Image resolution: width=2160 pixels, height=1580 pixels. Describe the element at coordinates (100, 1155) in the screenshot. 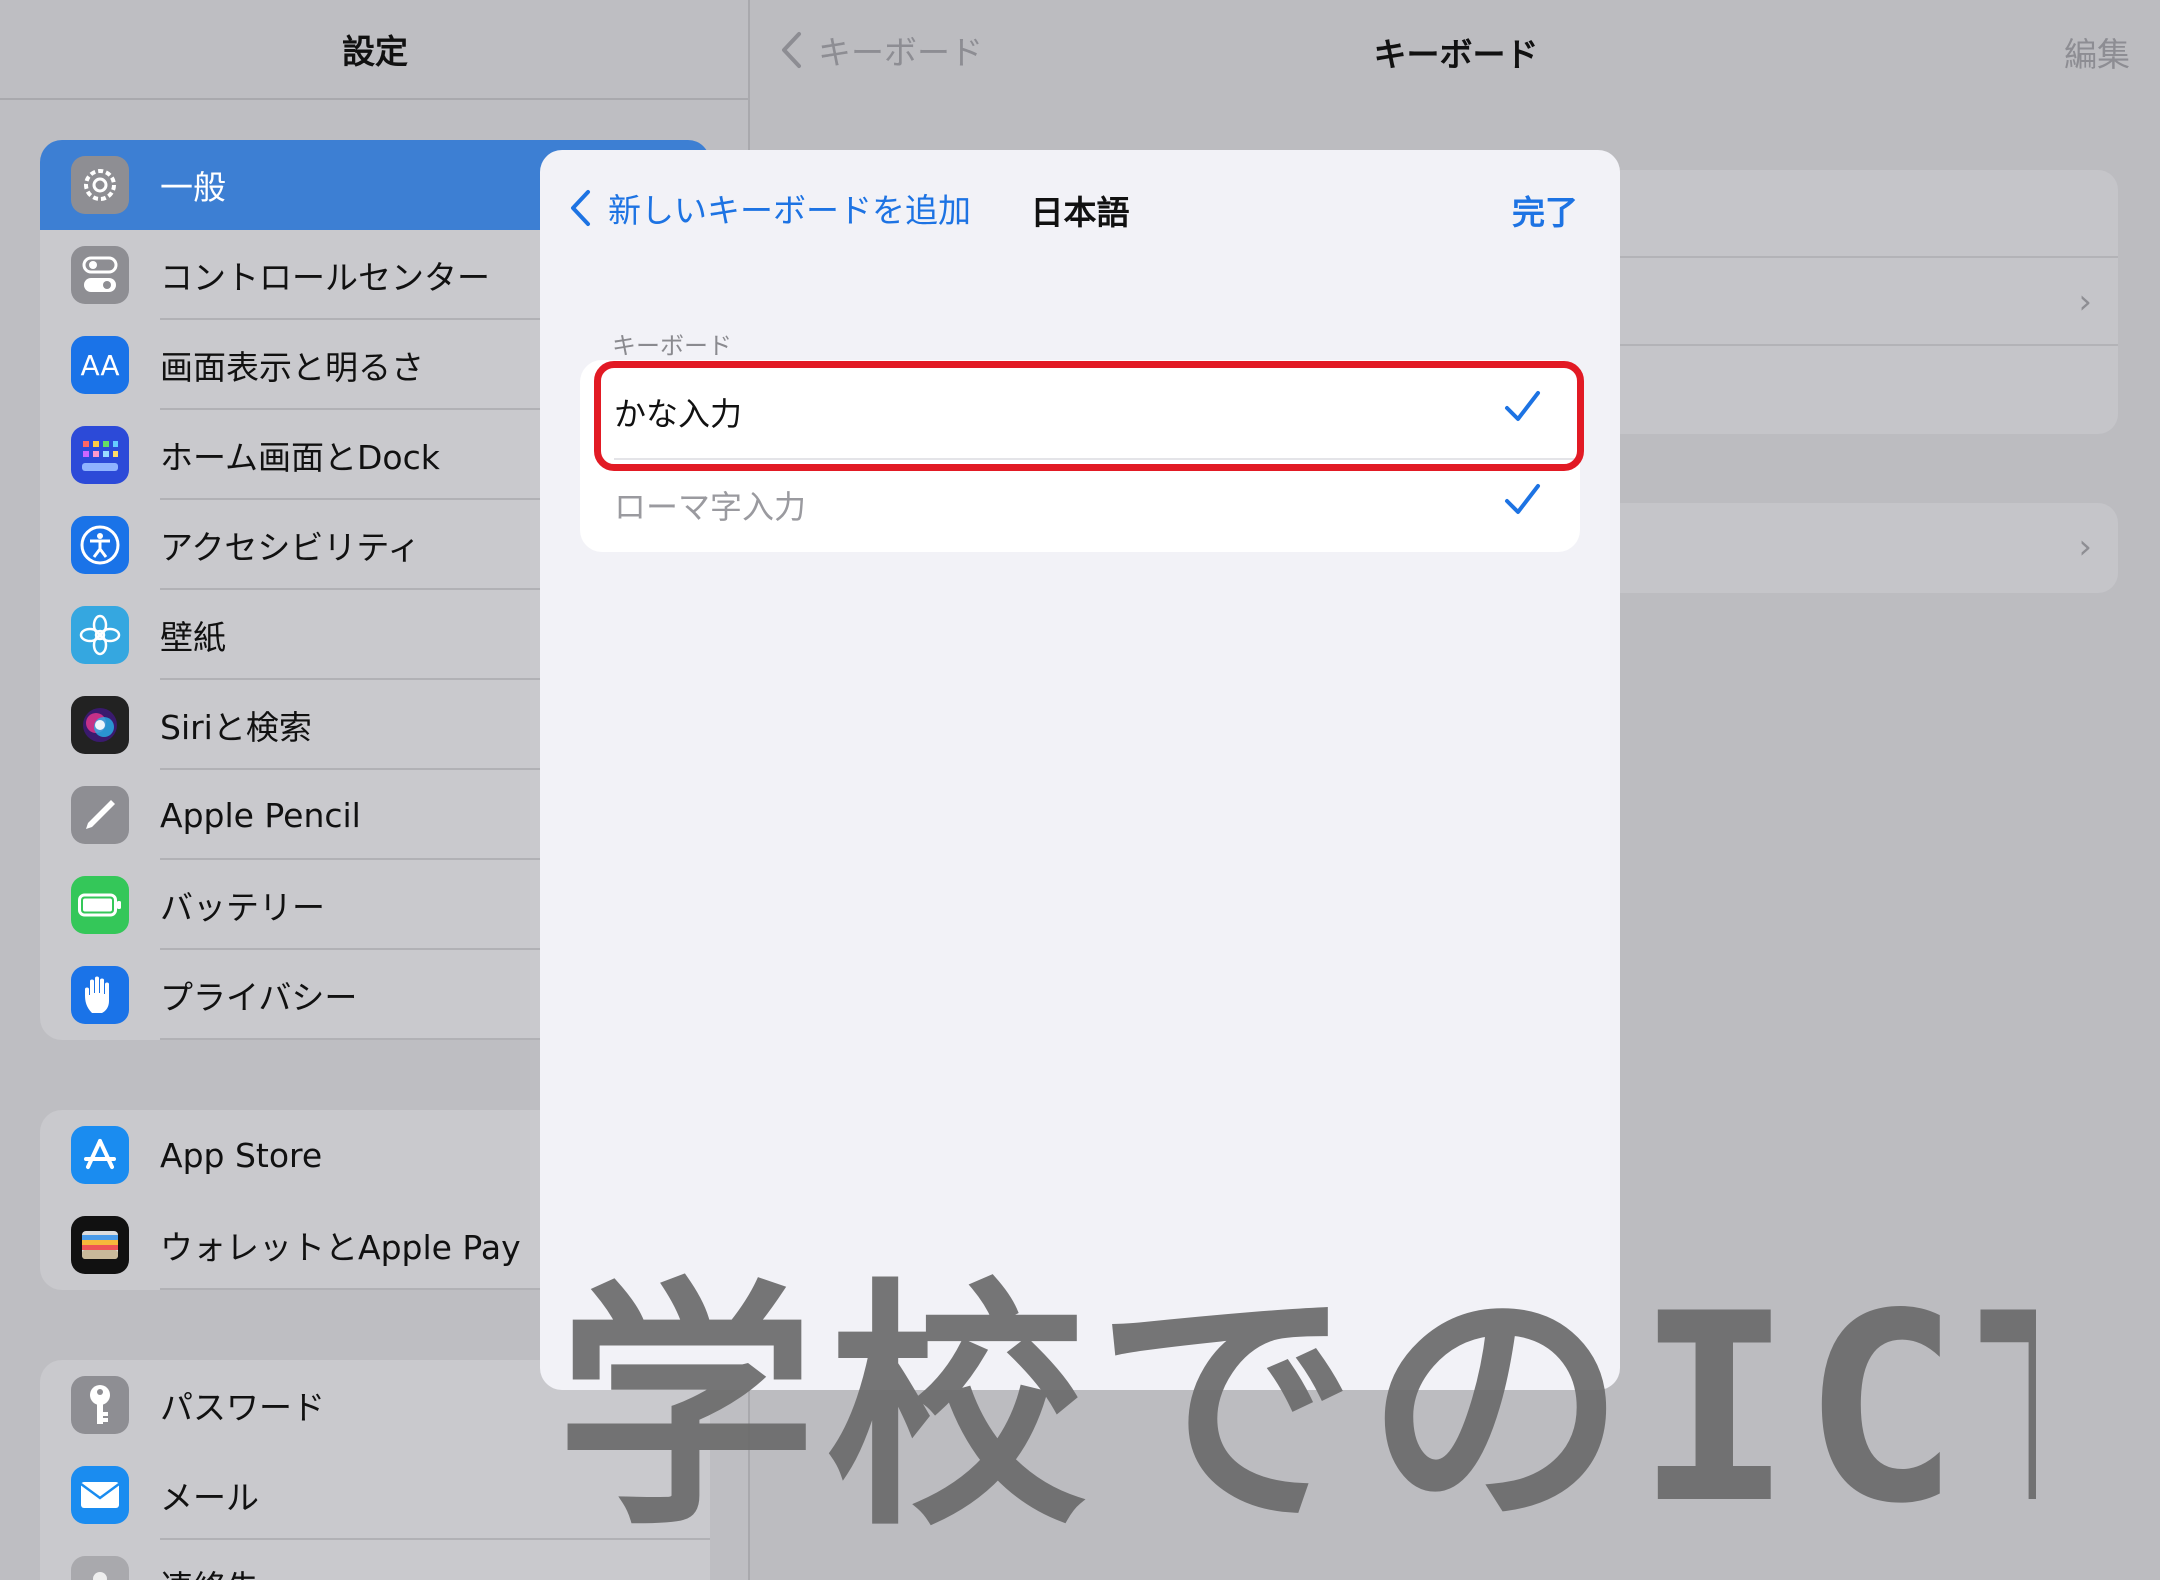

I see `app-store-icon` at that location.